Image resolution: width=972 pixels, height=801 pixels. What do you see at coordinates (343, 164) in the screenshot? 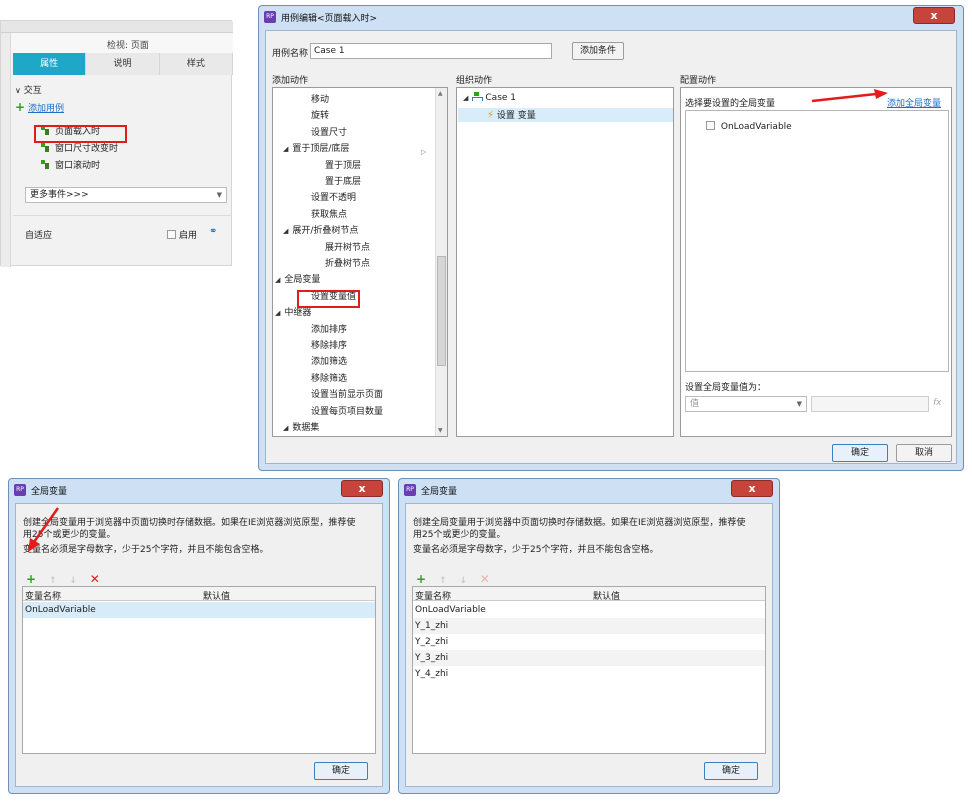
I see `action-item: 置于顶层` at bounding box center [343, 164].